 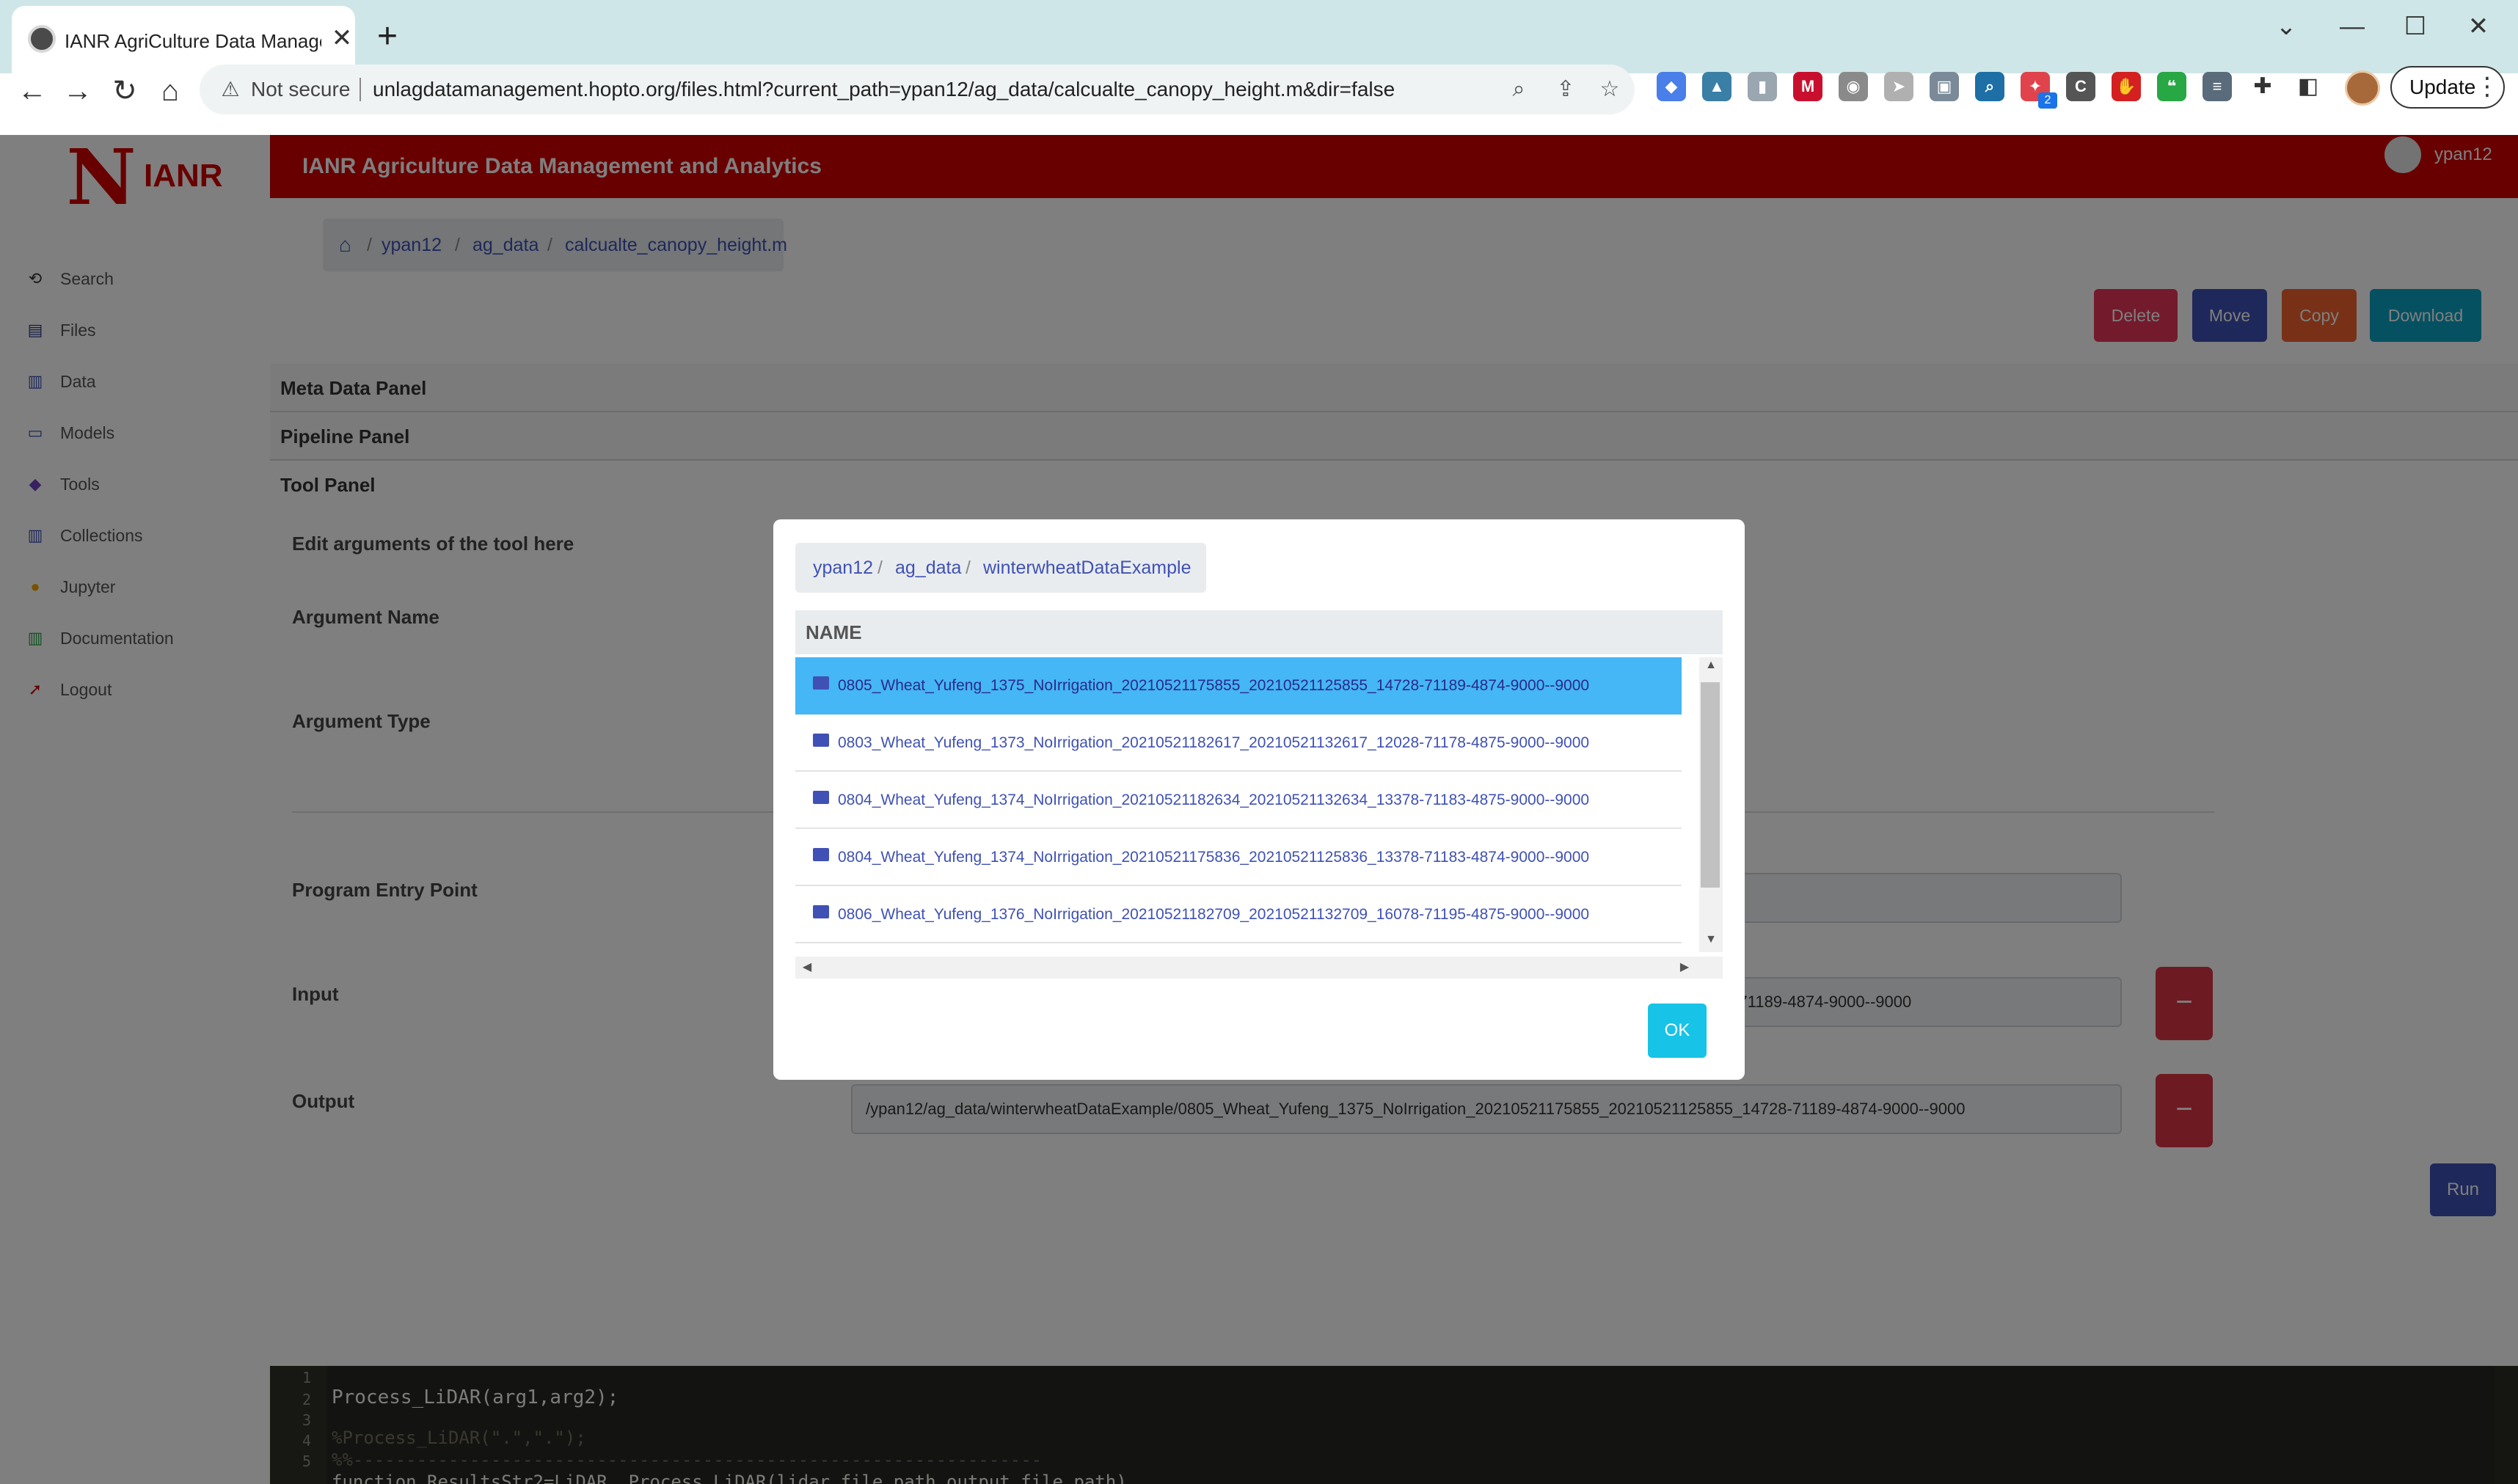 What do you see at coordinates (1762, 86) in the screenshot?
I see `extension-icon: ▮` at bounding box center [1762, 86].